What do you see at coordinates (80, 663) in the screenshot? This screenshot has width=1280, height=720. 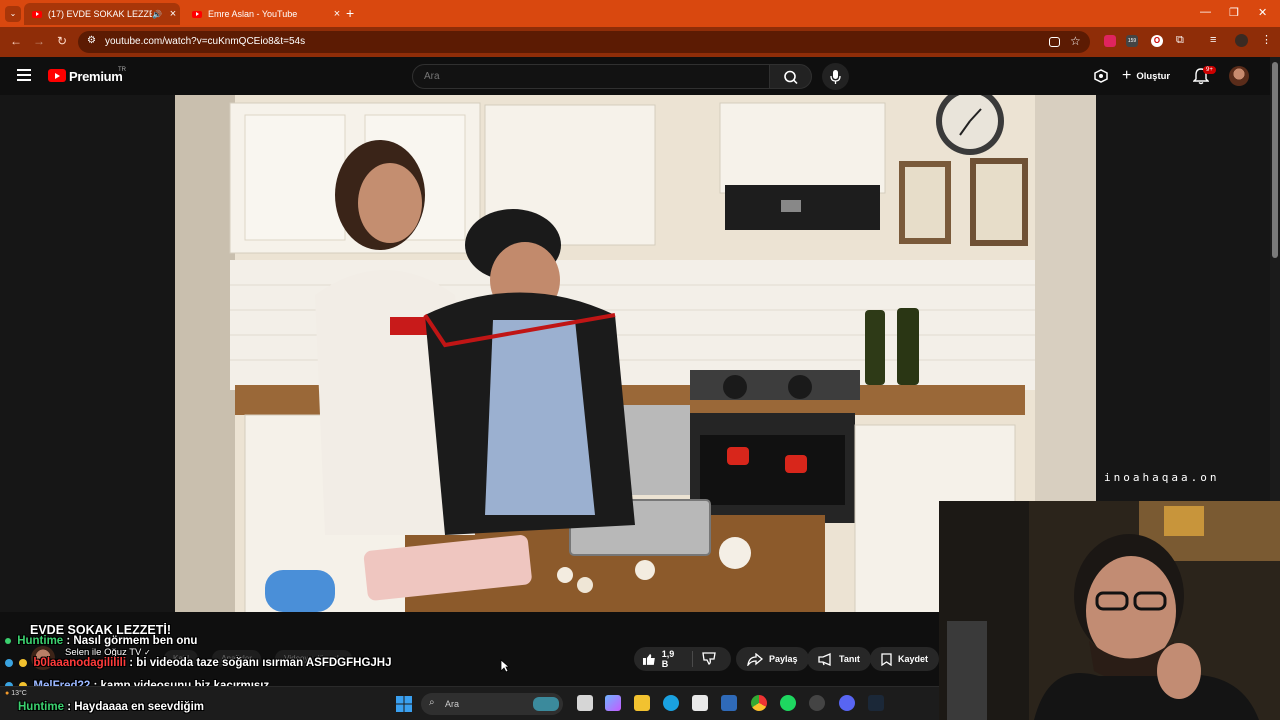 I see `chat-username: b0laaanodagililili` at bounding box center [80, 663].